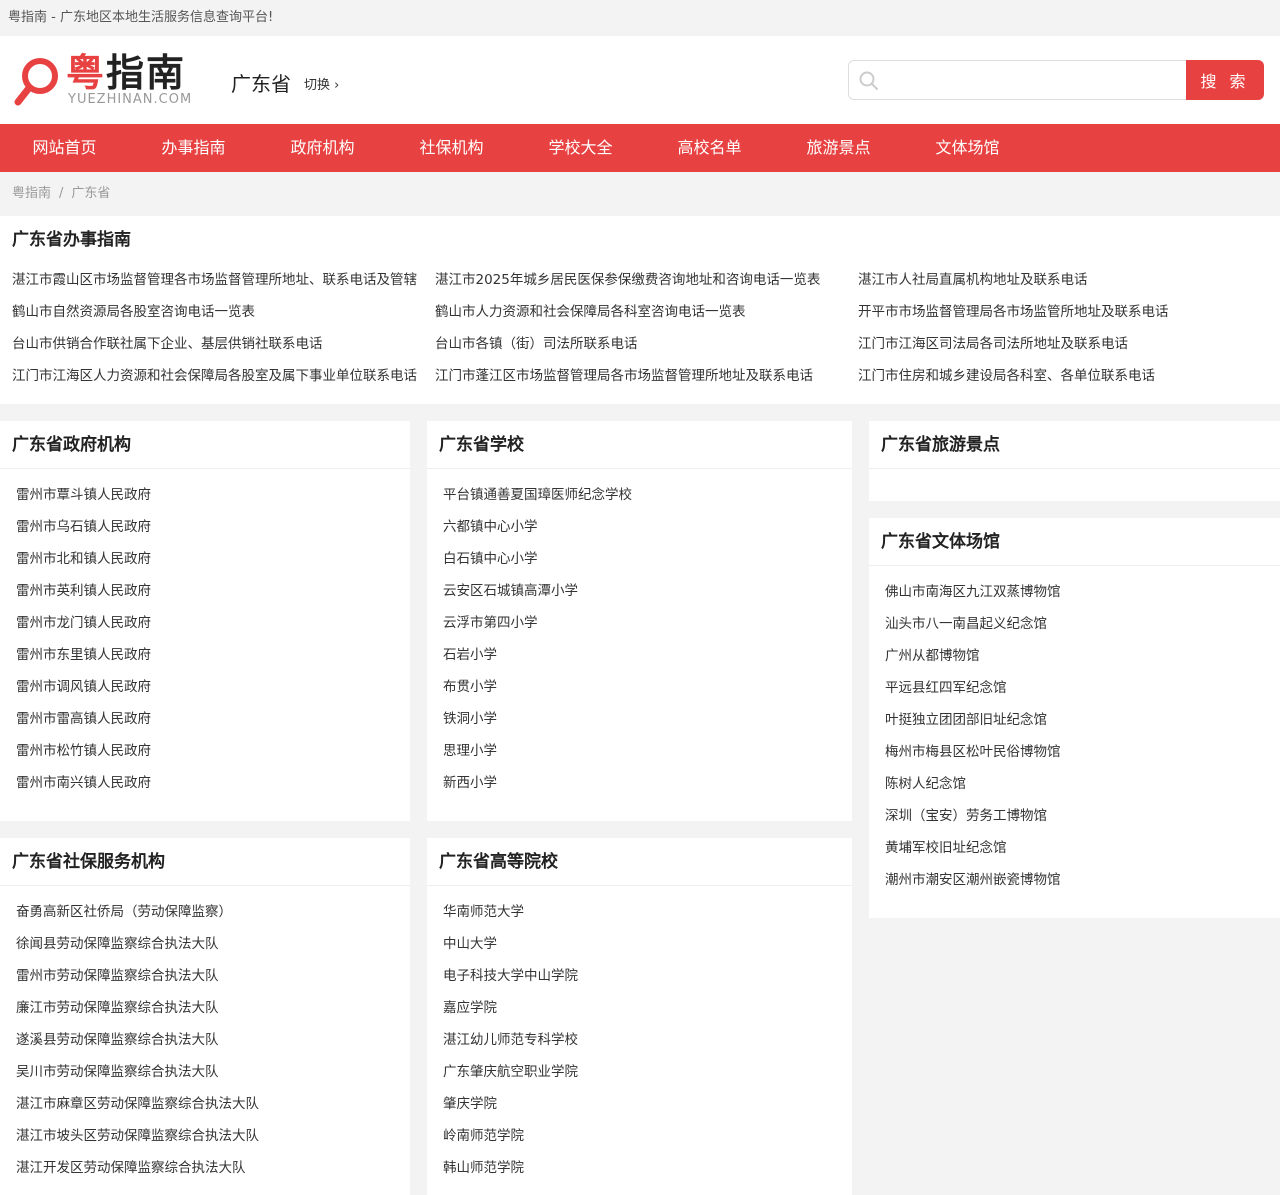  What do you see at coordinates (647, 912) in the screenshot?
I see `list-item: 华南师范大学` at bounding box center [647, 912].